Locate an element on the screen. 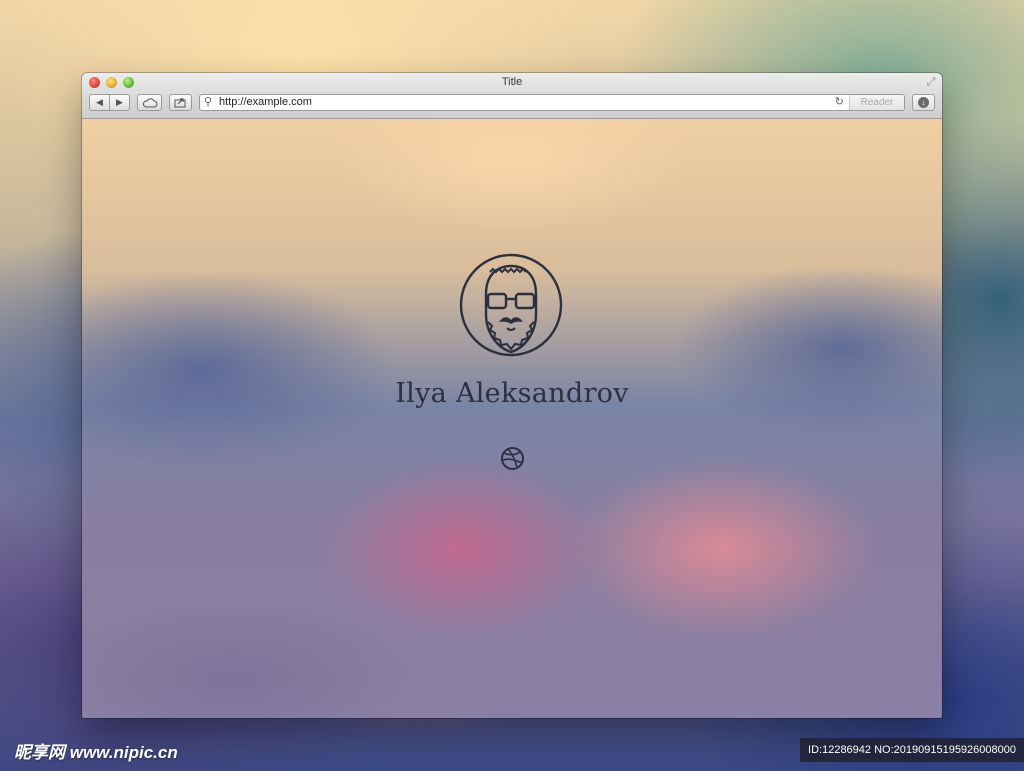 The image size is (1024, 771). icloud-tabs-button is located at coordinates (149, 102).